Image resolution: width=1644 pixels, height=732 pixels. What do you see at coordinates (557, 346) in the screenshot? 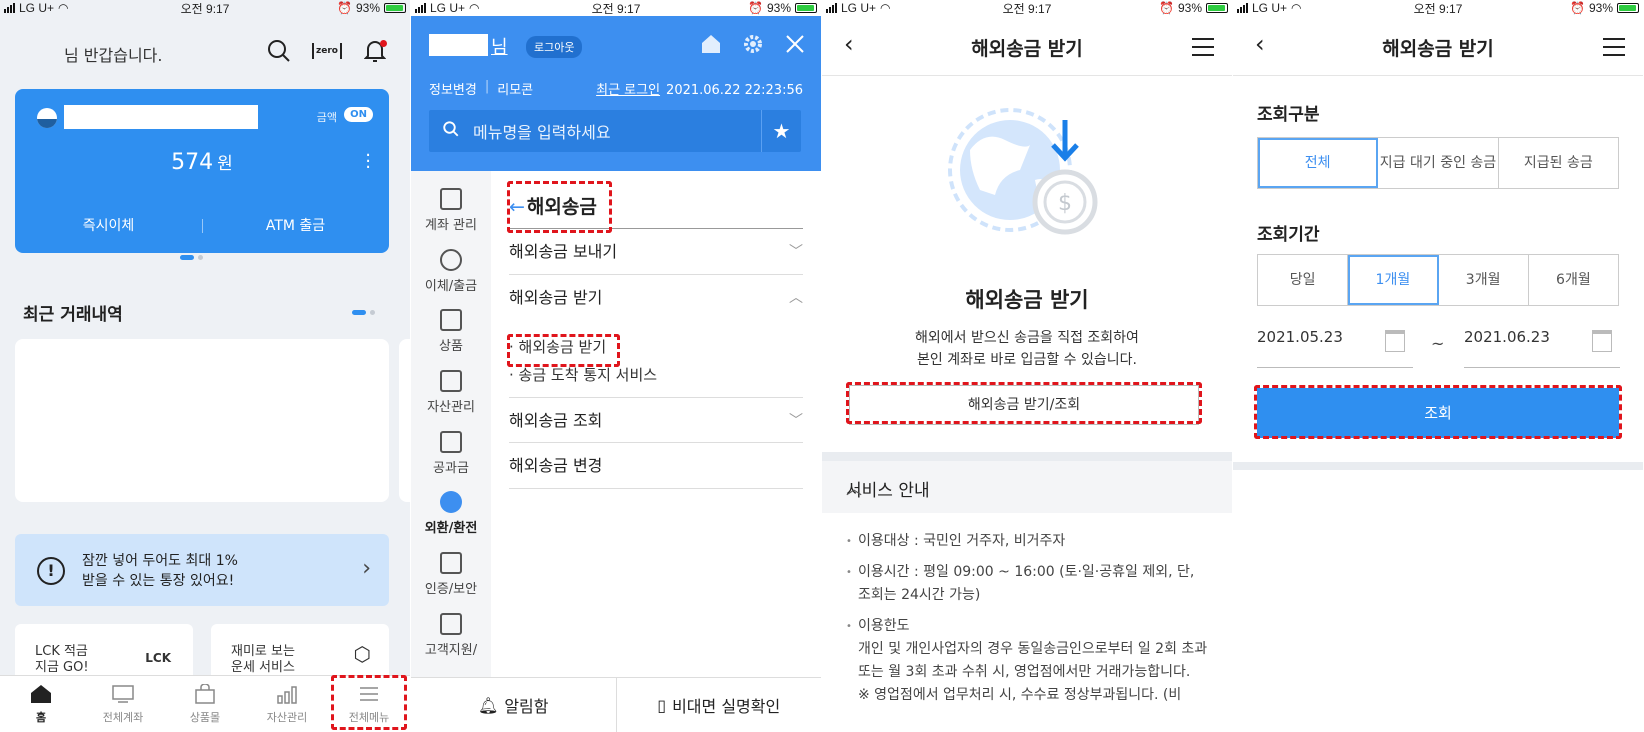
I see `submenu-receive-remittance: · 해외송금 받기` at bounding box center [557, 346].